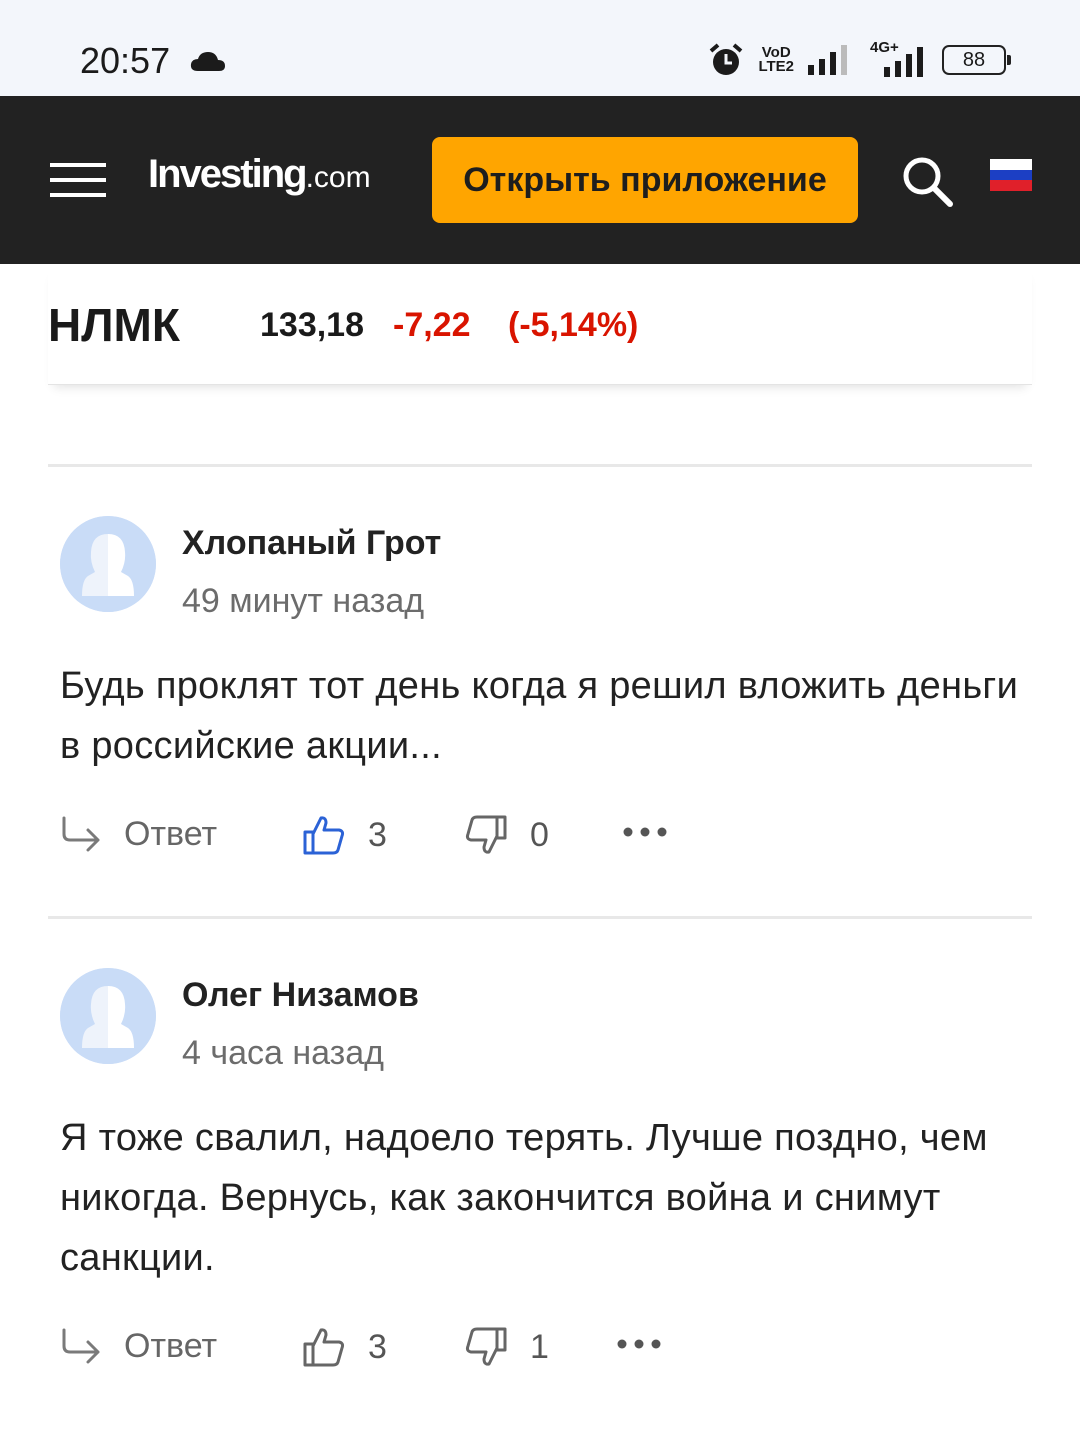 The height and width of the screenshot is (1444, 1080). I want to click on volte-indicator: VoD LTE2, so click(776, 60).